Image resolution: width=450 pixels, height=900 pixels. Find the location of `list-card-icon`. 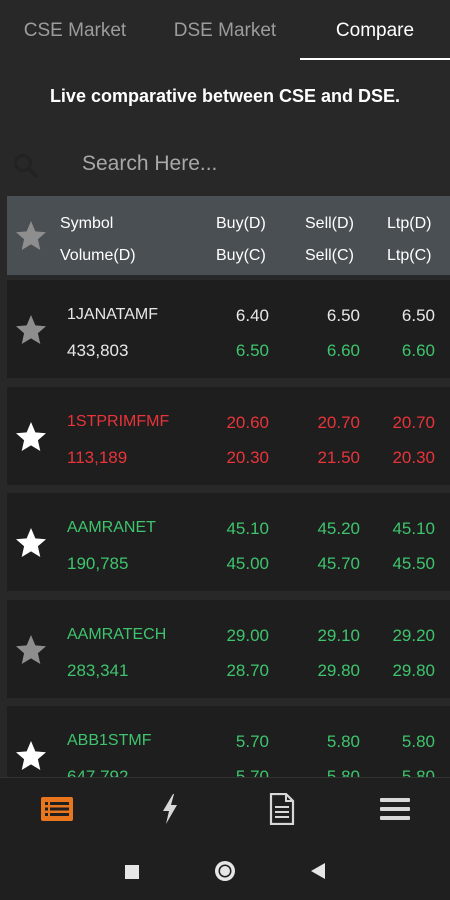

list-card-icon is located at coordinates (57, 809).